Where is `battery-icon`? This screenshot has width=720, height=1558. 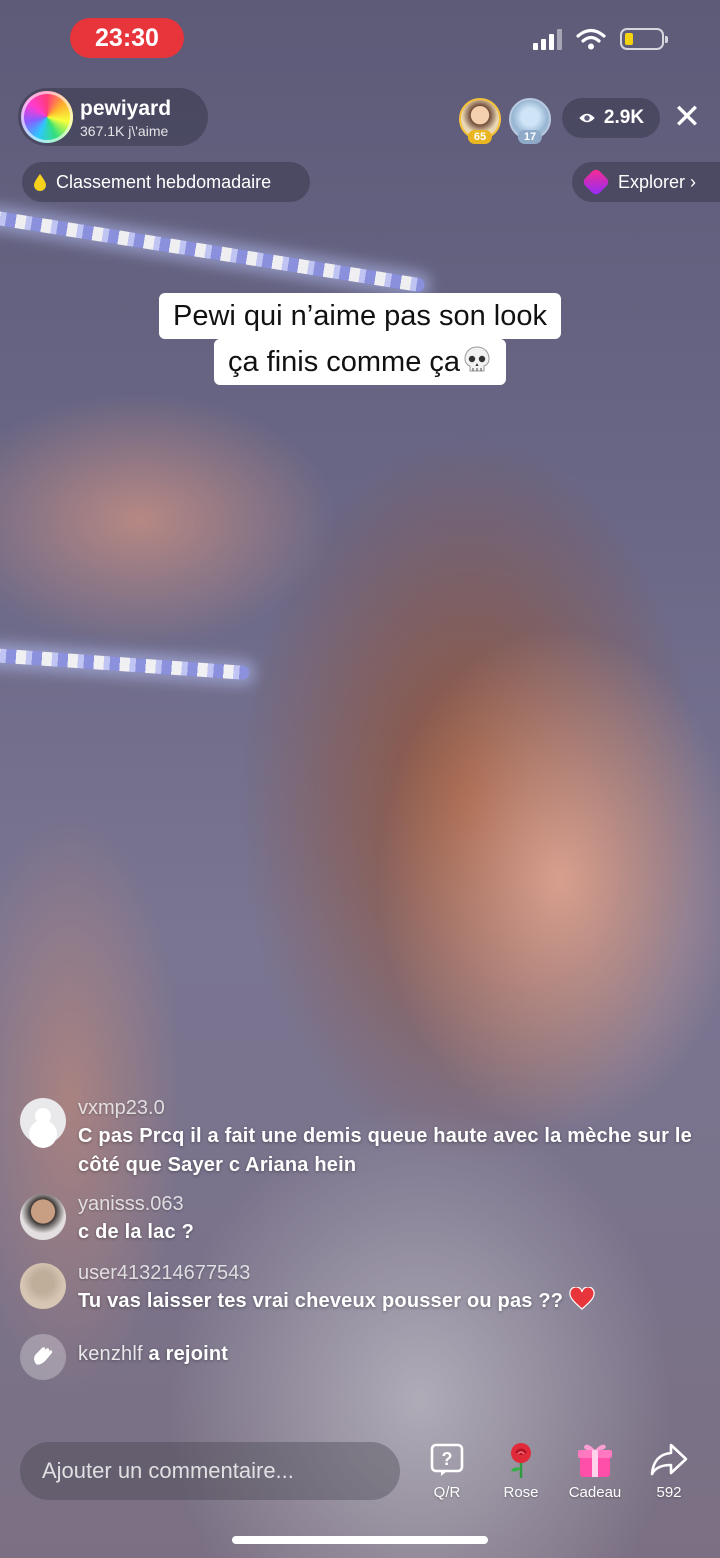
battery-icon is located at coordinates (644, 39).